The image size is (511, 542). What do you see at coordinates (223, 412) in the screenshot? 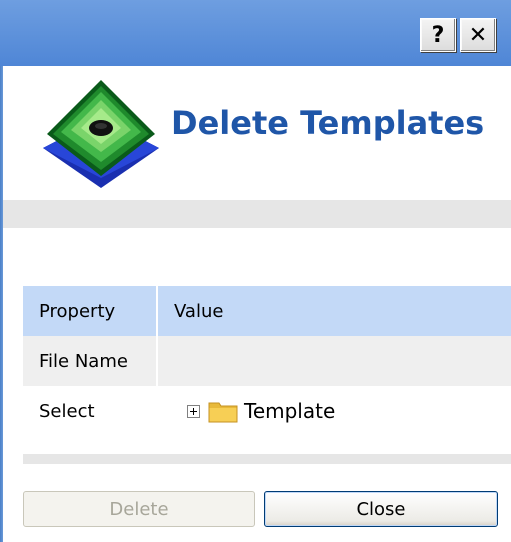
I see `folder-icon` at bounding box center [223, 412].